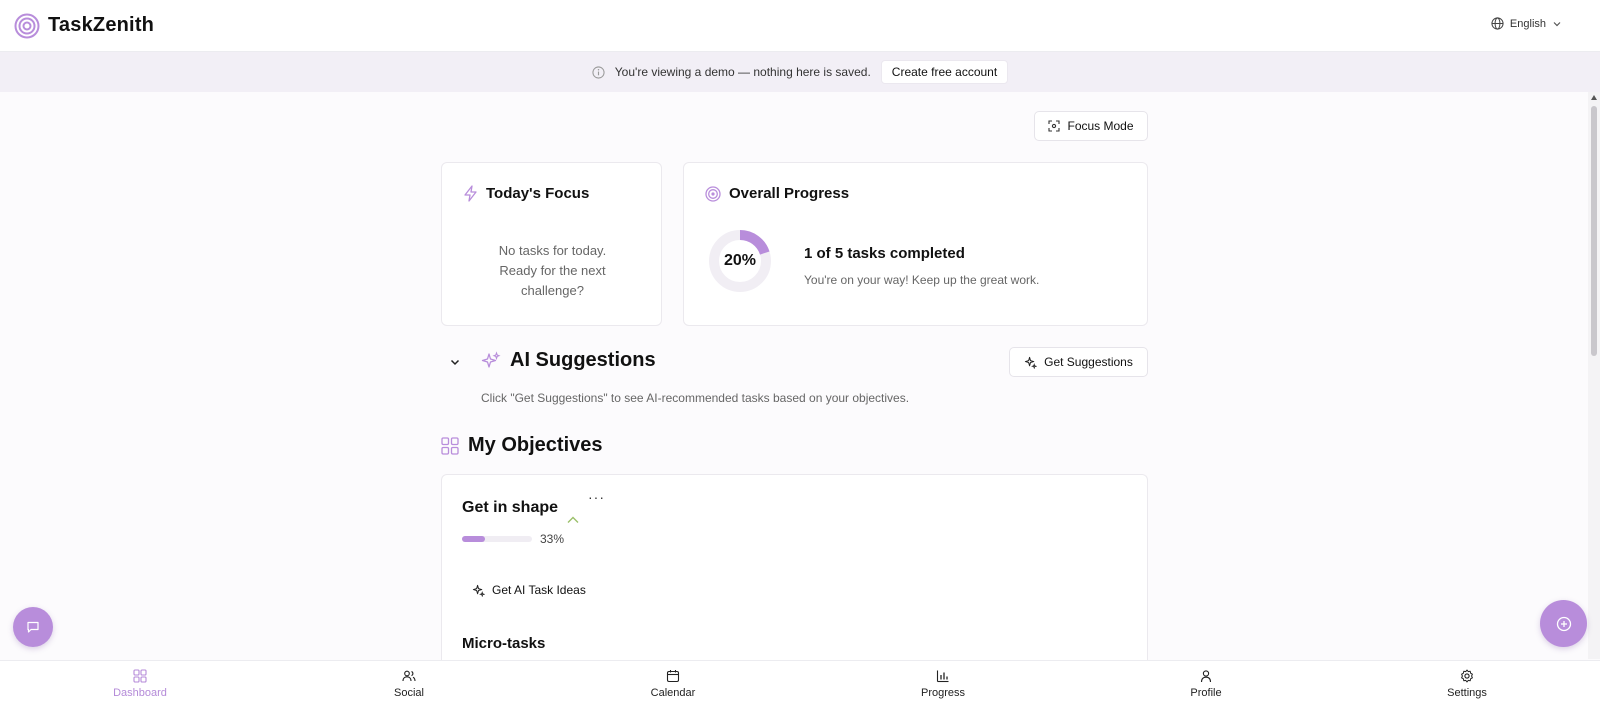 Image resolution: width=1600 pixels, height=713 pixels. I want to click on collapse-chevron-icon, so click(455, 362).